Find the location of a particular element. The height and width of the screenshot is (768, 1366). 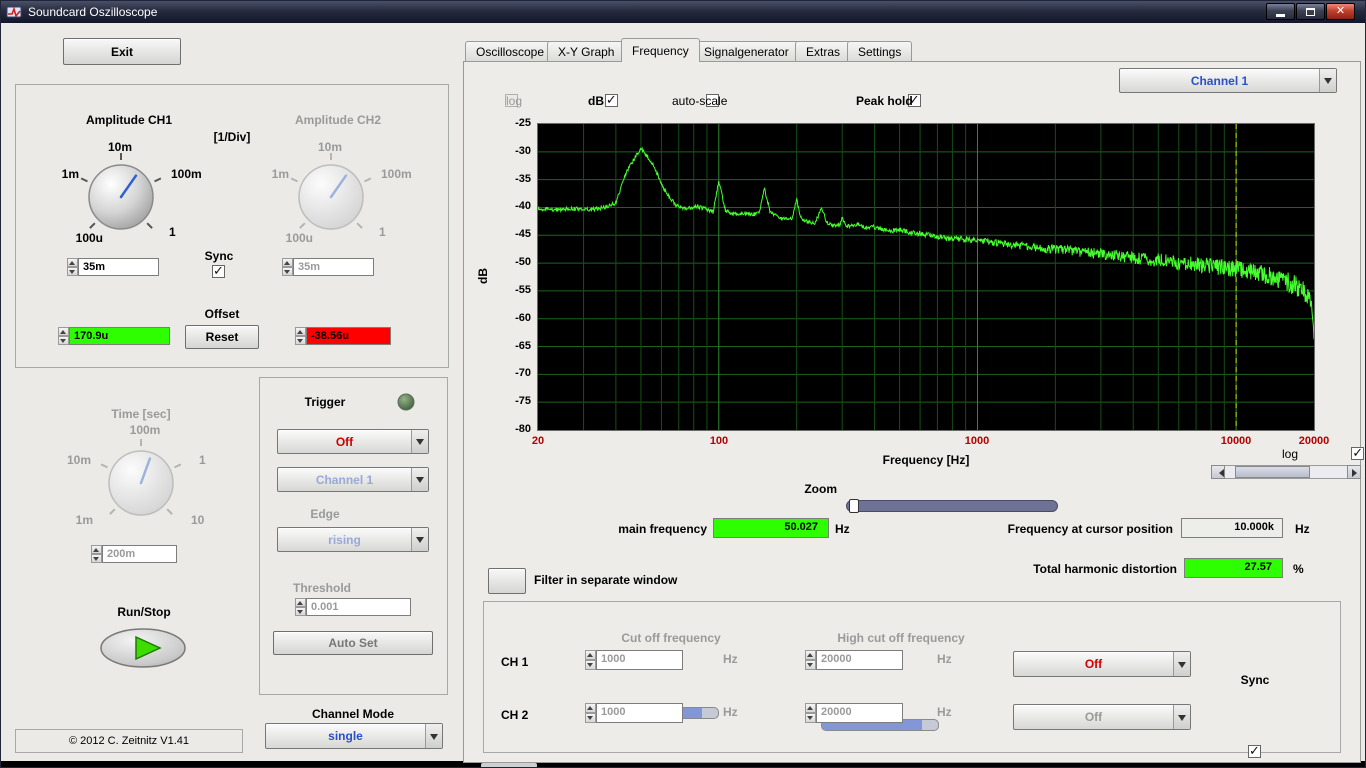

trigger-led is located at coordinates (406, 404).